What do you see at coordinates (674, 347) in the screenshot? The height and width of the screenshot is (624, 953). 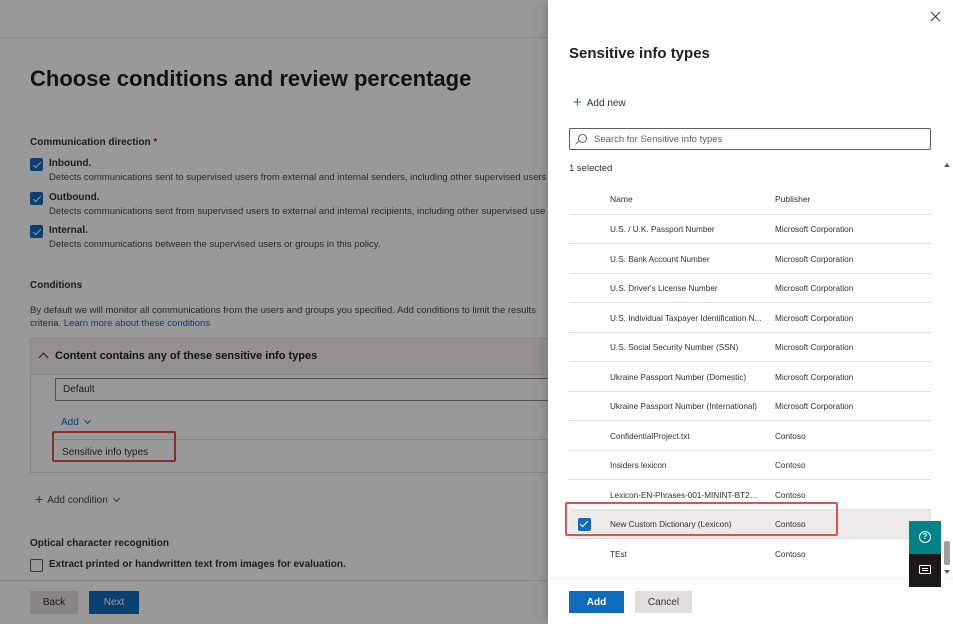 I see `row-name: U.S. Social Security Number (SSN)` at bounding box center [674, 347].